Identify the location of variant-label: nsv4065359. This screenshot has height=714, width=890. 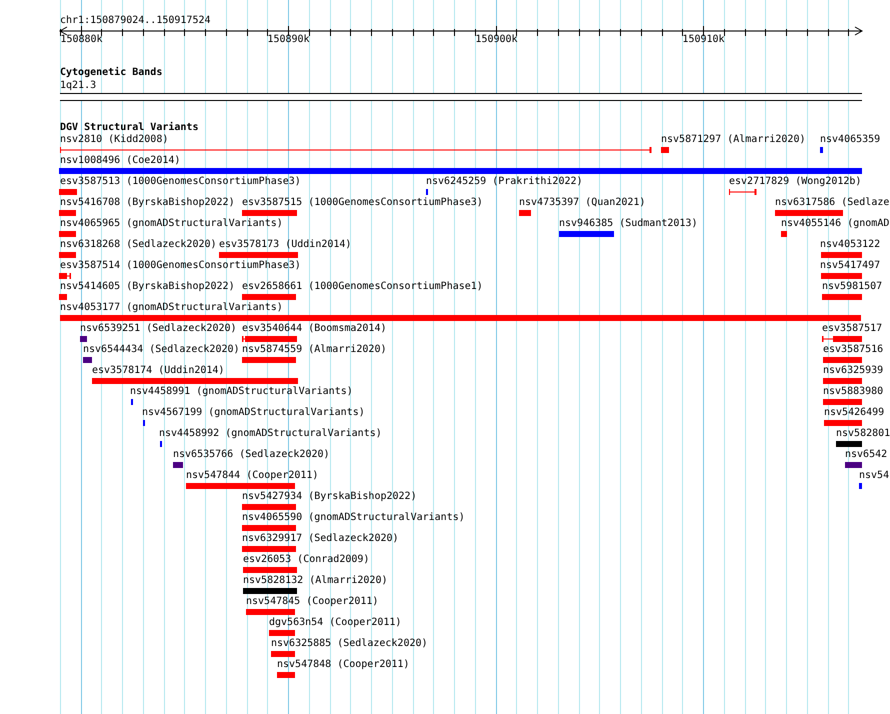
(850, 140).